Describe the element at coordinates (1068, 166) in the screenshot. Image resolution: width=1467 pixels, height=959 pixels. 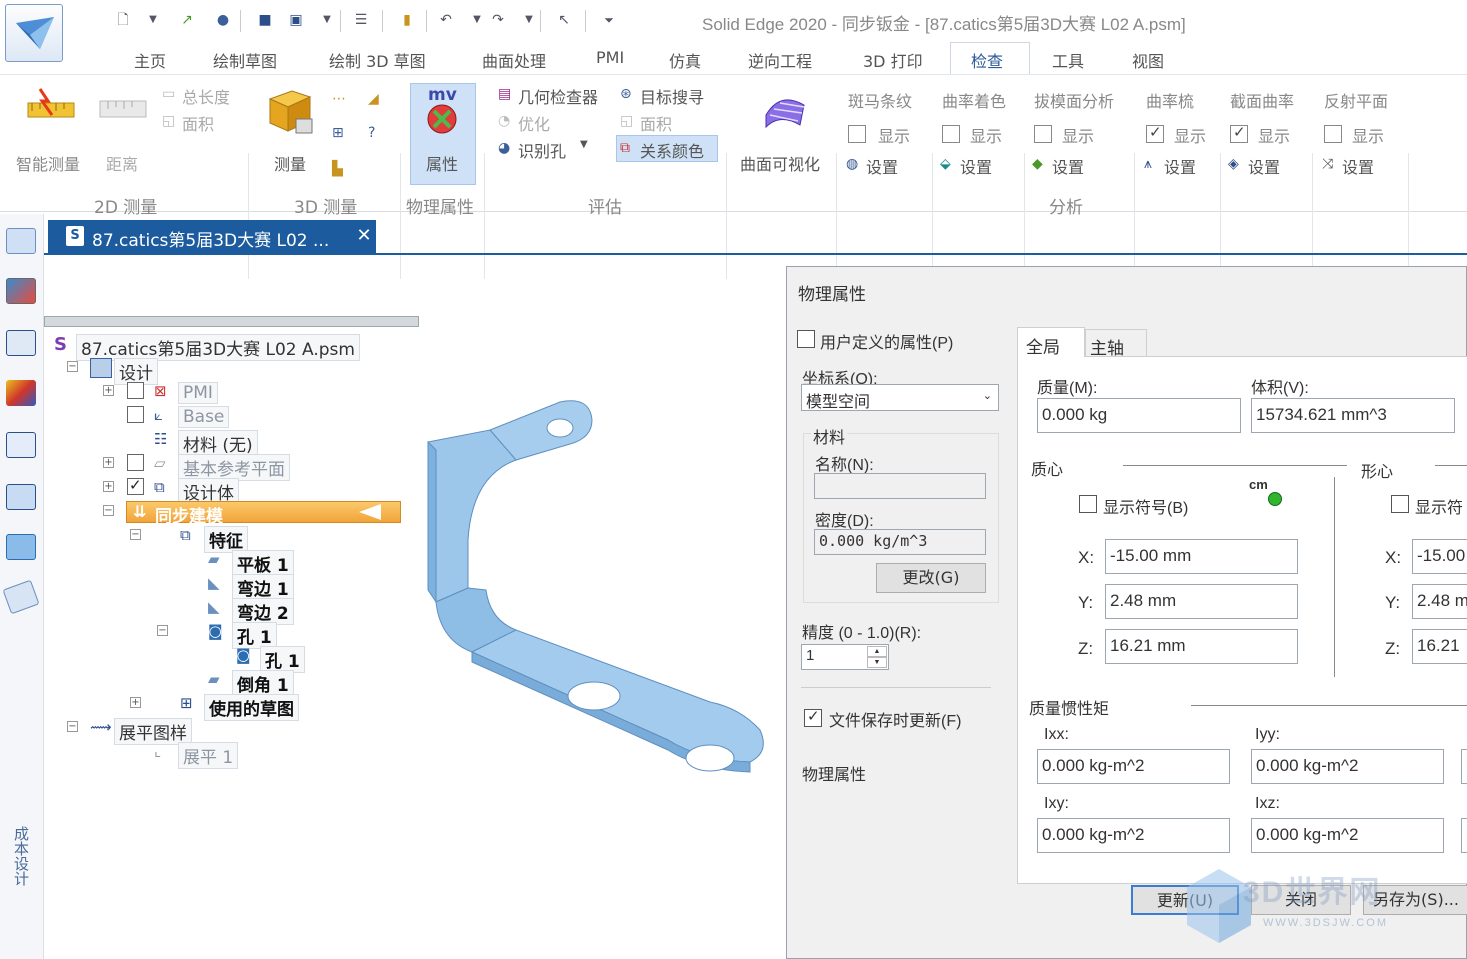
I see `draft-analysis-settings-label: 设置` at that location.